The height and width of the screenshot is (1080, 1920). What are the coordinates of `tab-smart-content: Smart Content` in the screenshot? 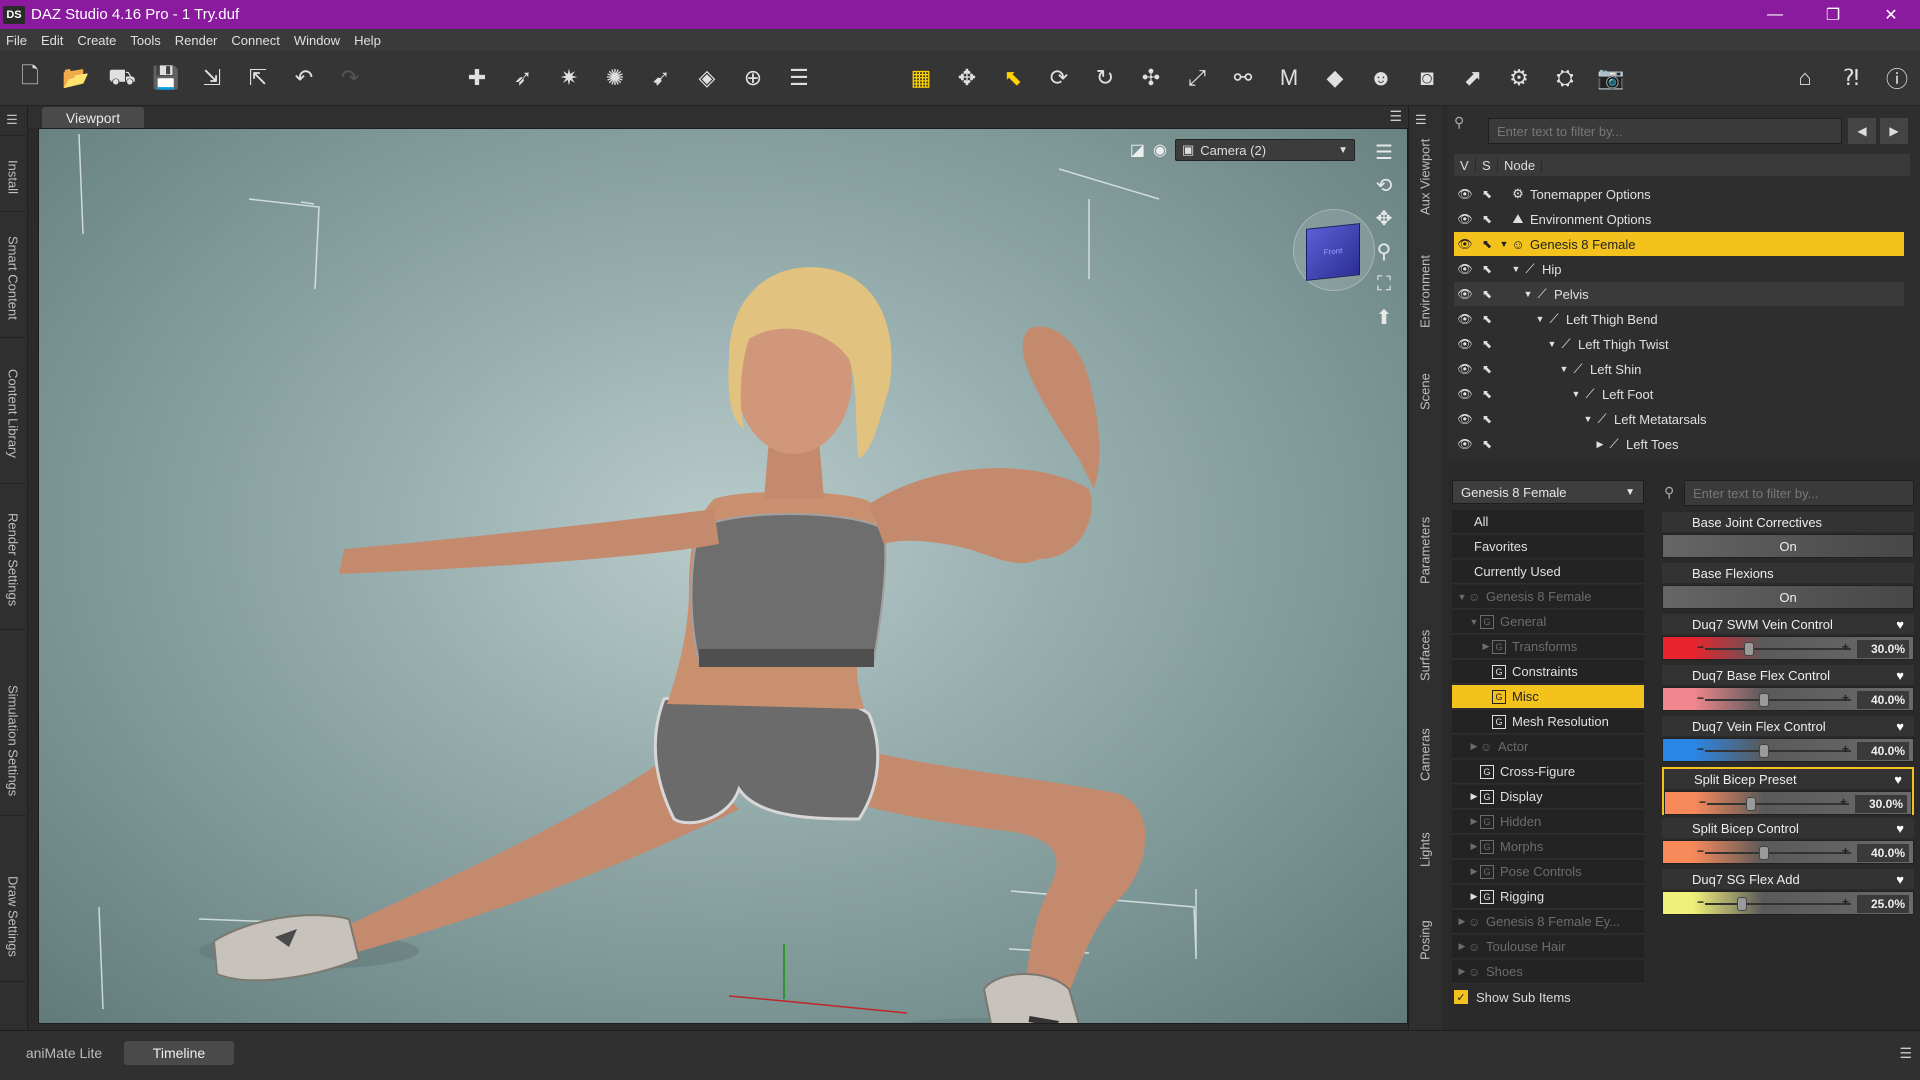 It's located at (13, 278).